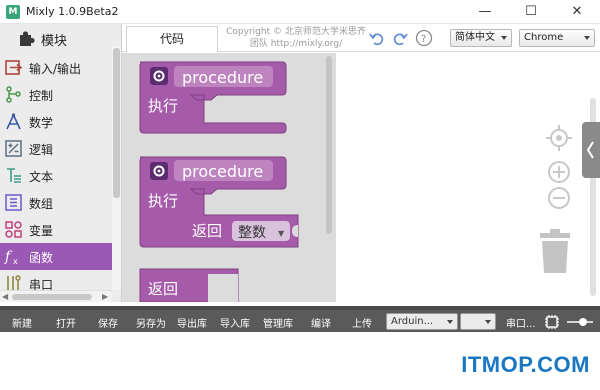 This screenshot has width=600, height=390. Describe the element at coordinates (8, 257) in the screenshot. I see `svg-text: f` at that location.